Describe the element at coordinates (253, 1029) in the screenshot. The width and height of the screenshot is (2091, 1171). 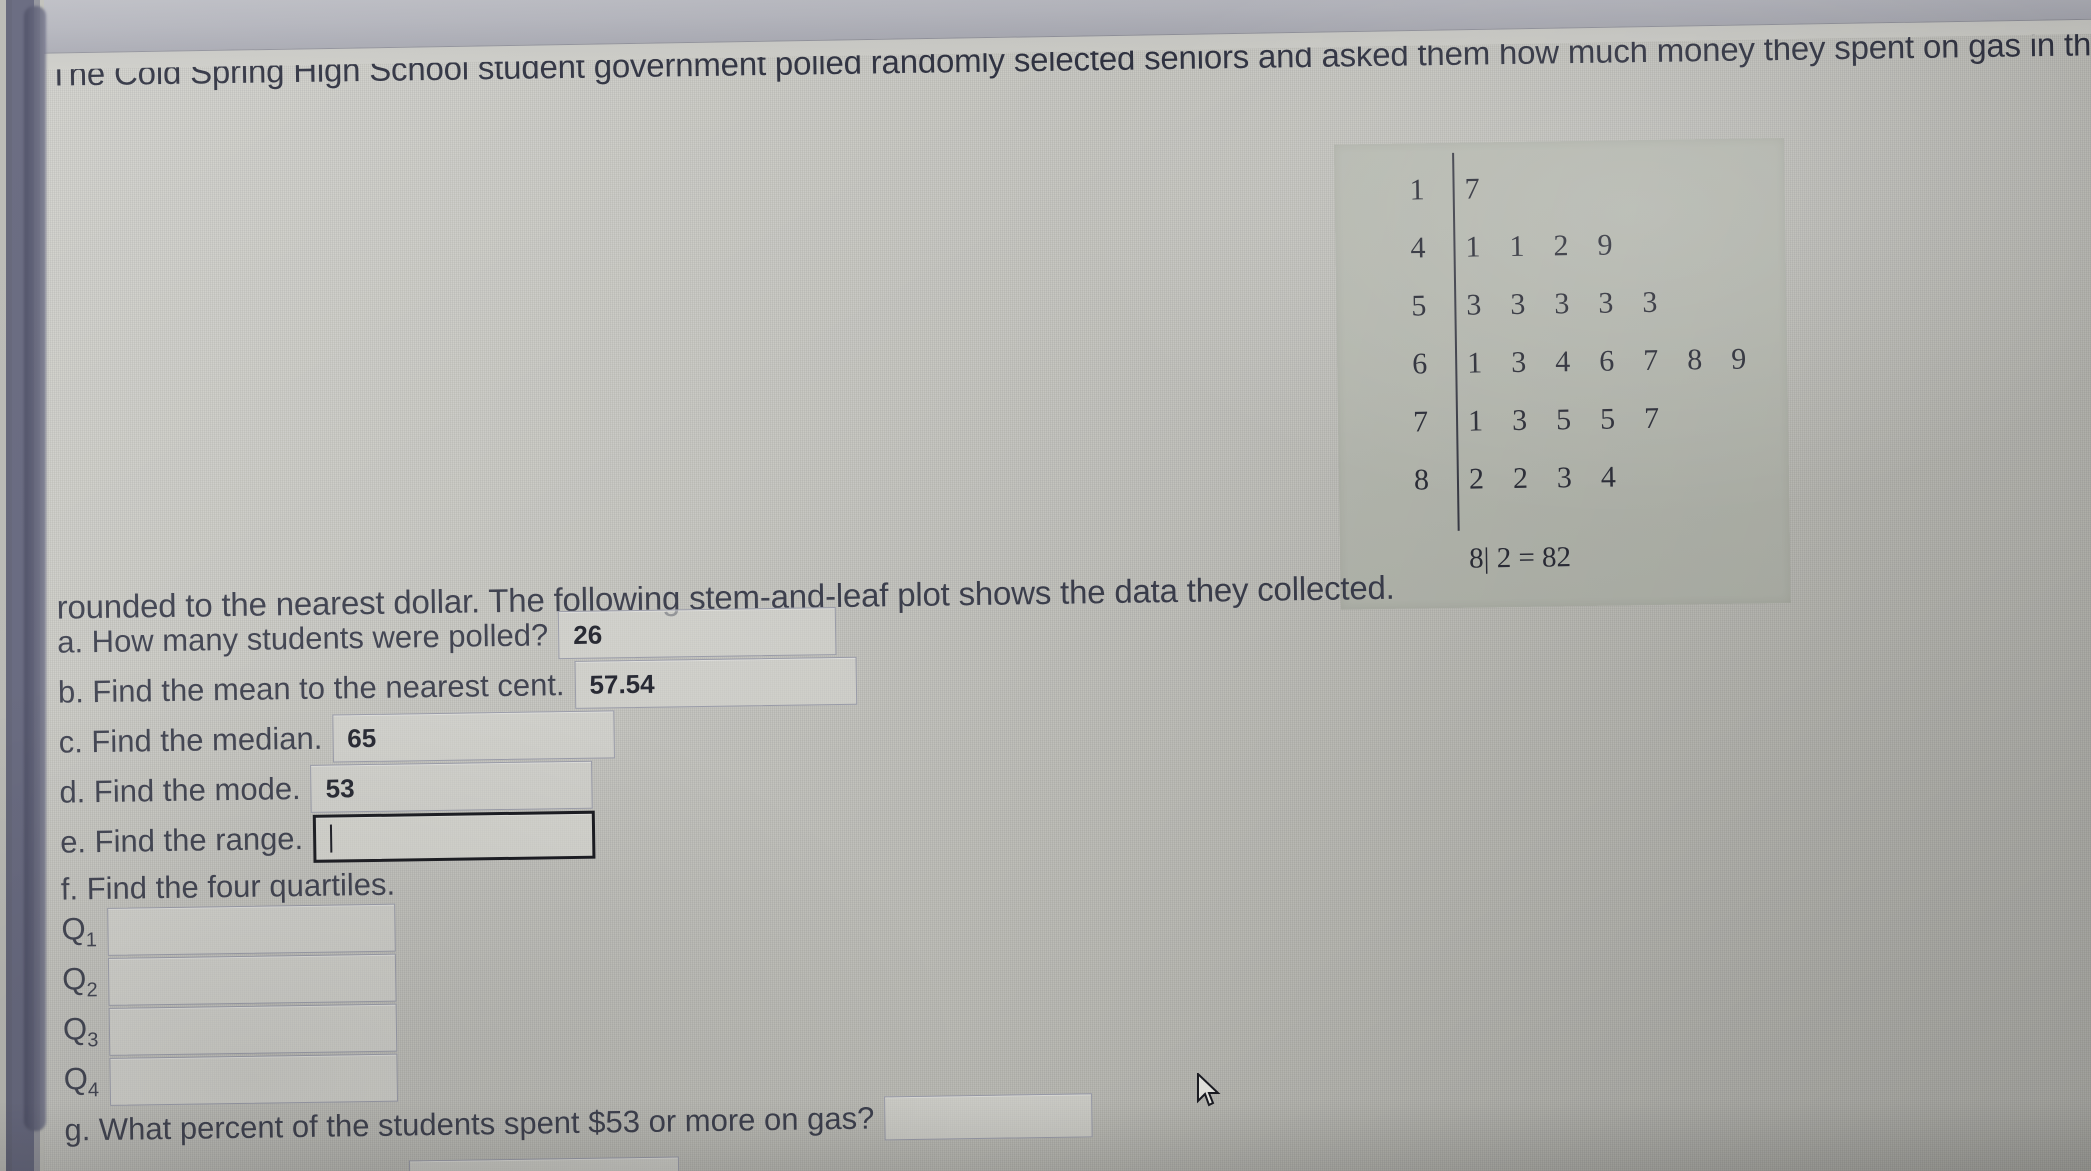
I see `answer-input-q3` at that location.